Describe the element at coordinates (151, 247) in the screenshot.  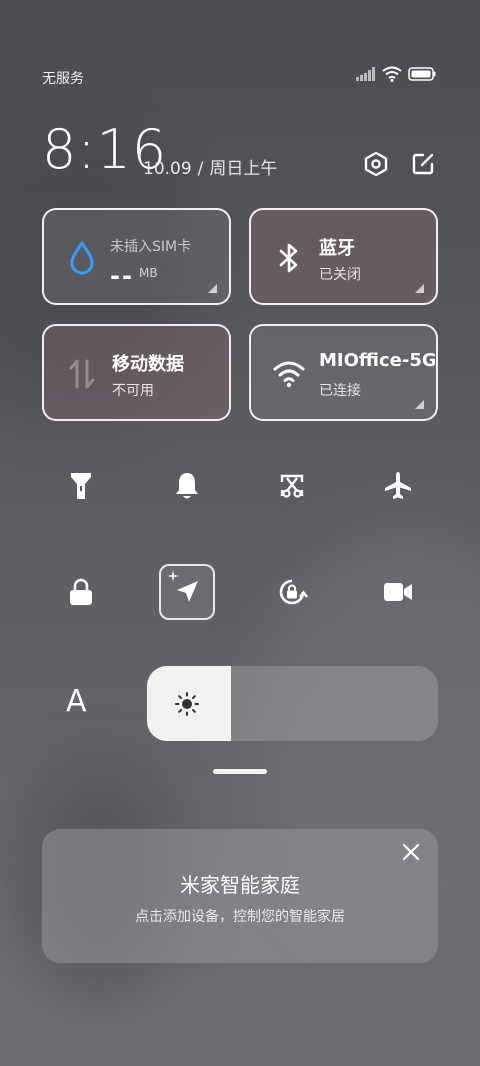
I see `data-usage-label: 未插入SIM卡` at that location.